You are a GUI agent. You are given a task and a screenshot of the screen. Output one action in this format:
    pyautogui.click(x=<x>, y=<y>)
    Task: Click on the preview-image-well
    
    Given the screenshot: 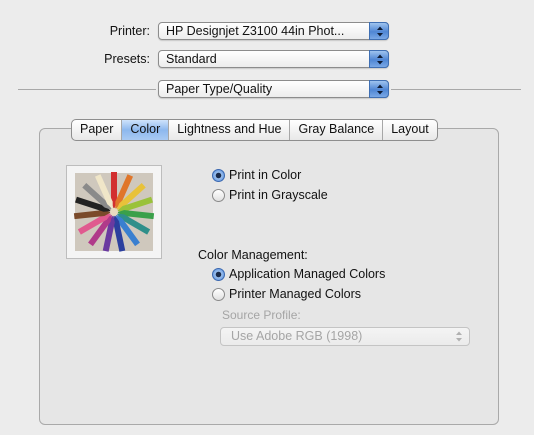 What is the action you would take?
    pyautogui.click(x=114, y=212)
    